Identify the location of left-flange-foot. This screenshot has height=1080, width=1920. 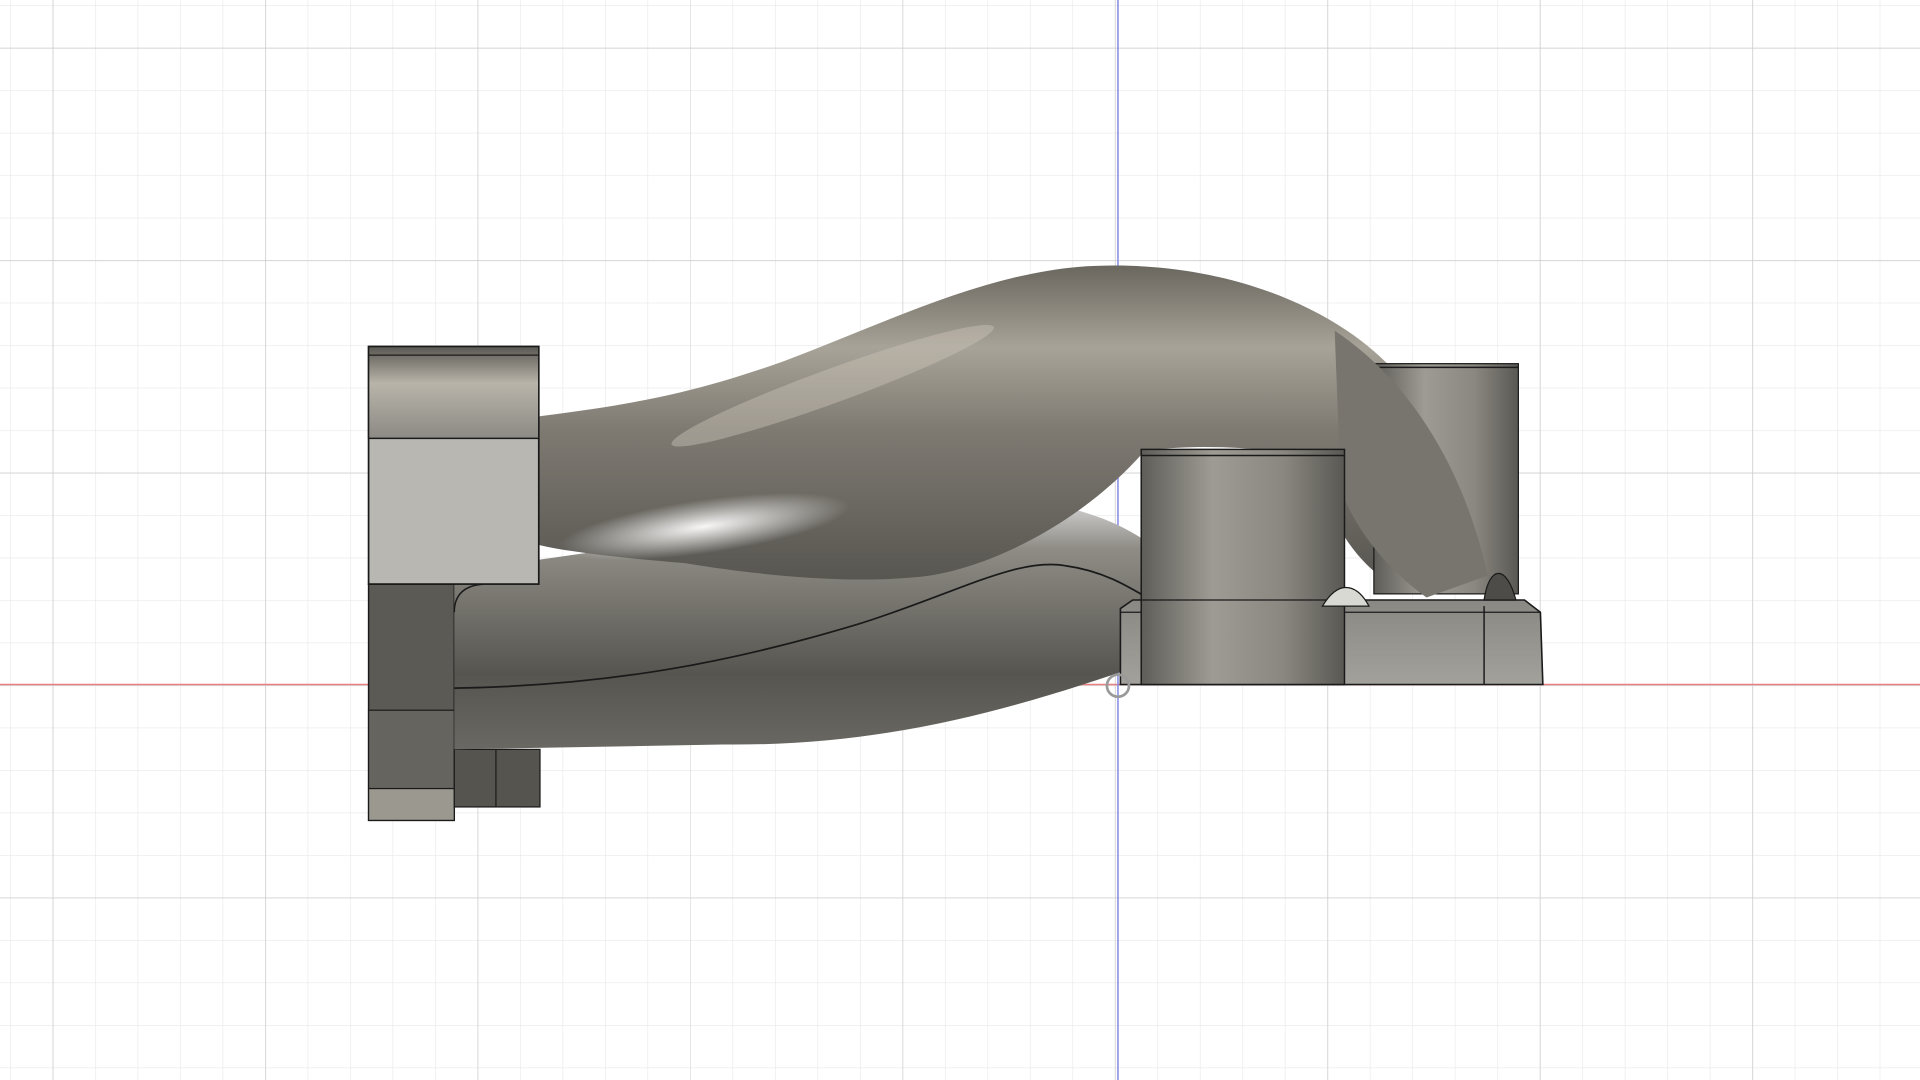
(411, 804).